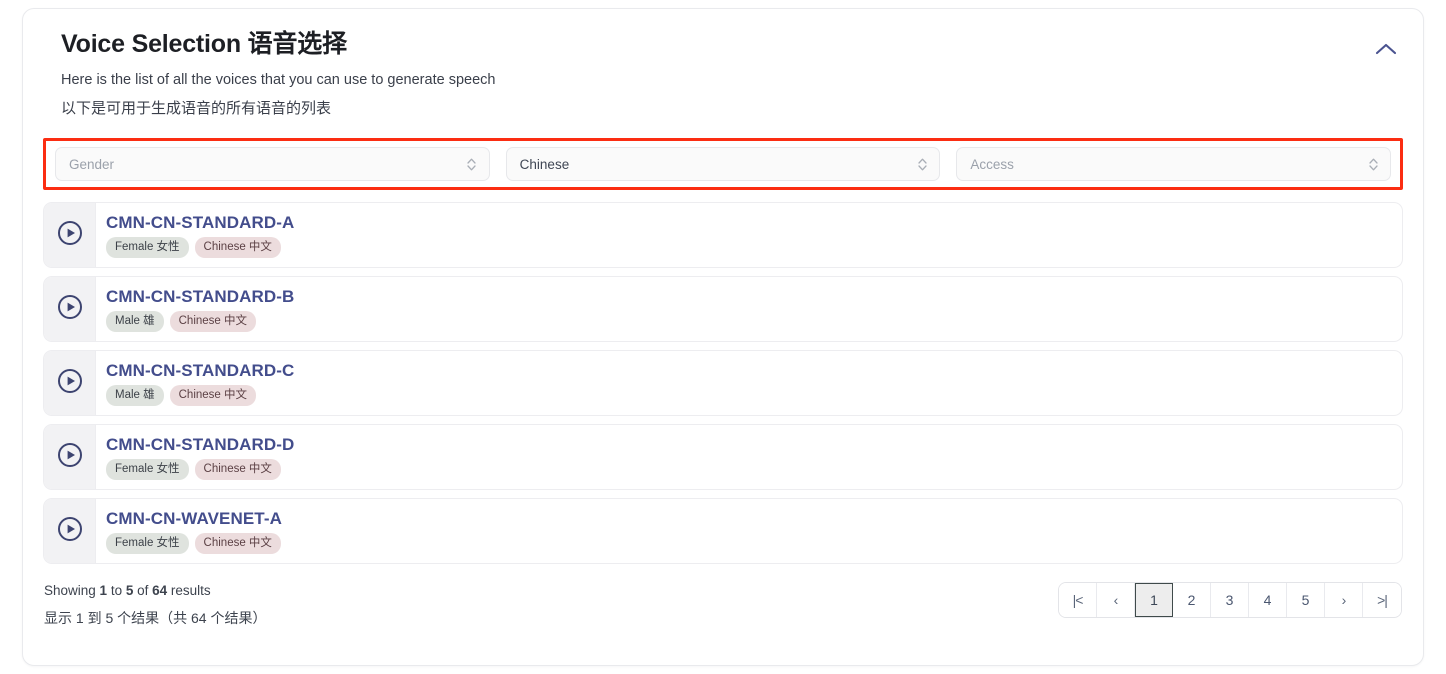  What do you see at coordinates (749, 531) in the screenshot?
I see `voice-info: CMN-CN-WAVENET-A Female 女性 Chinese 中文` at bounding box center [749, 531].